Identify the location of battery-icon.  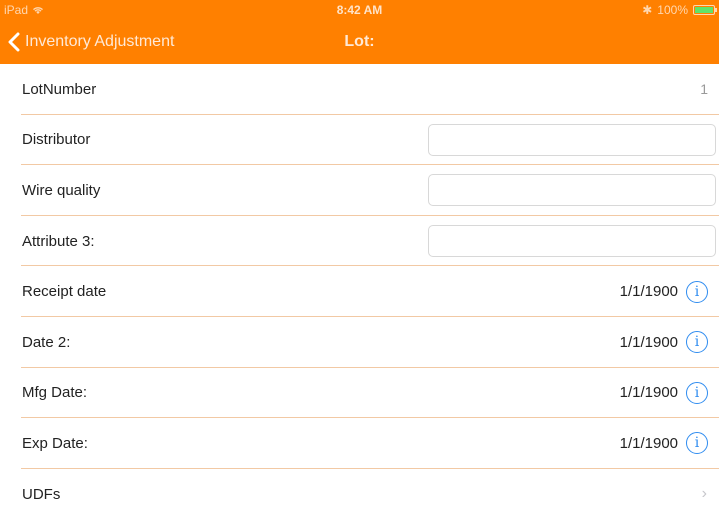
(705, 10).